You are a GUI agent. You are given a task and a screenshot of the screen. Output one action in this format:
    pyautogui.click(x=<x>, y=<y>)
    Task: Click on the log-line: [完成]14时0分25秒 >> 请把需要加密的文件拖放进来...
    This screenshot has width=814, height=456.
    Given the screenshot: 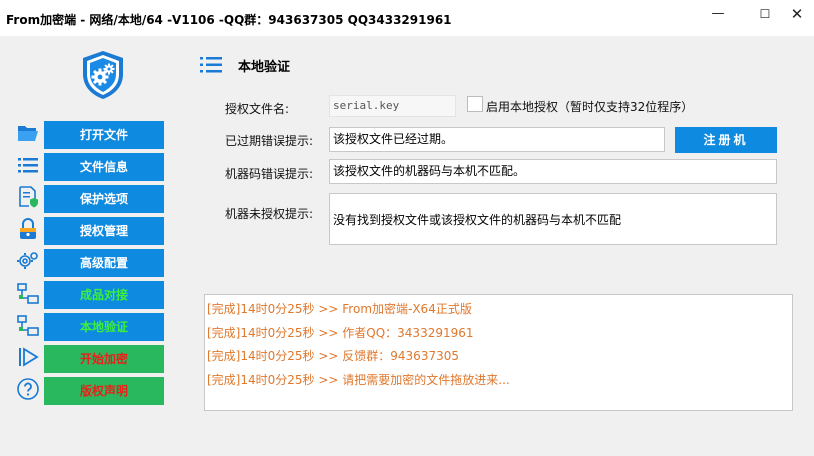 What is the action you would take?
    pyautogui.click(x=358, y=379)
    